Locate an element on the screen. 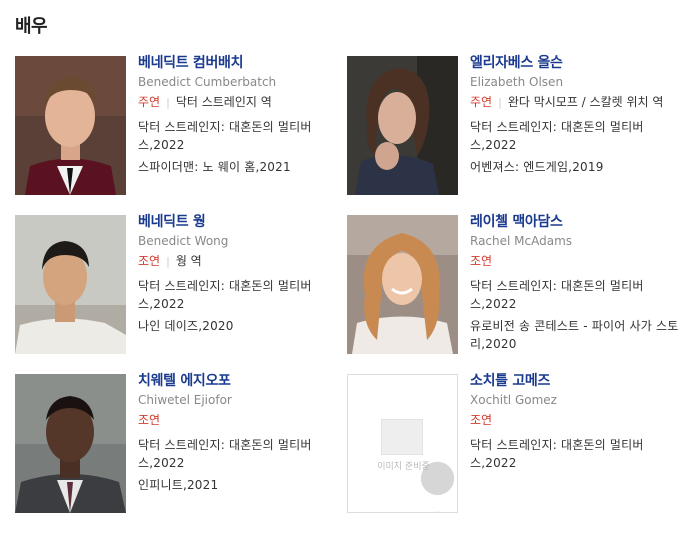  filmography-link: 인피니트,2021 is located at coordinates (245, 485).